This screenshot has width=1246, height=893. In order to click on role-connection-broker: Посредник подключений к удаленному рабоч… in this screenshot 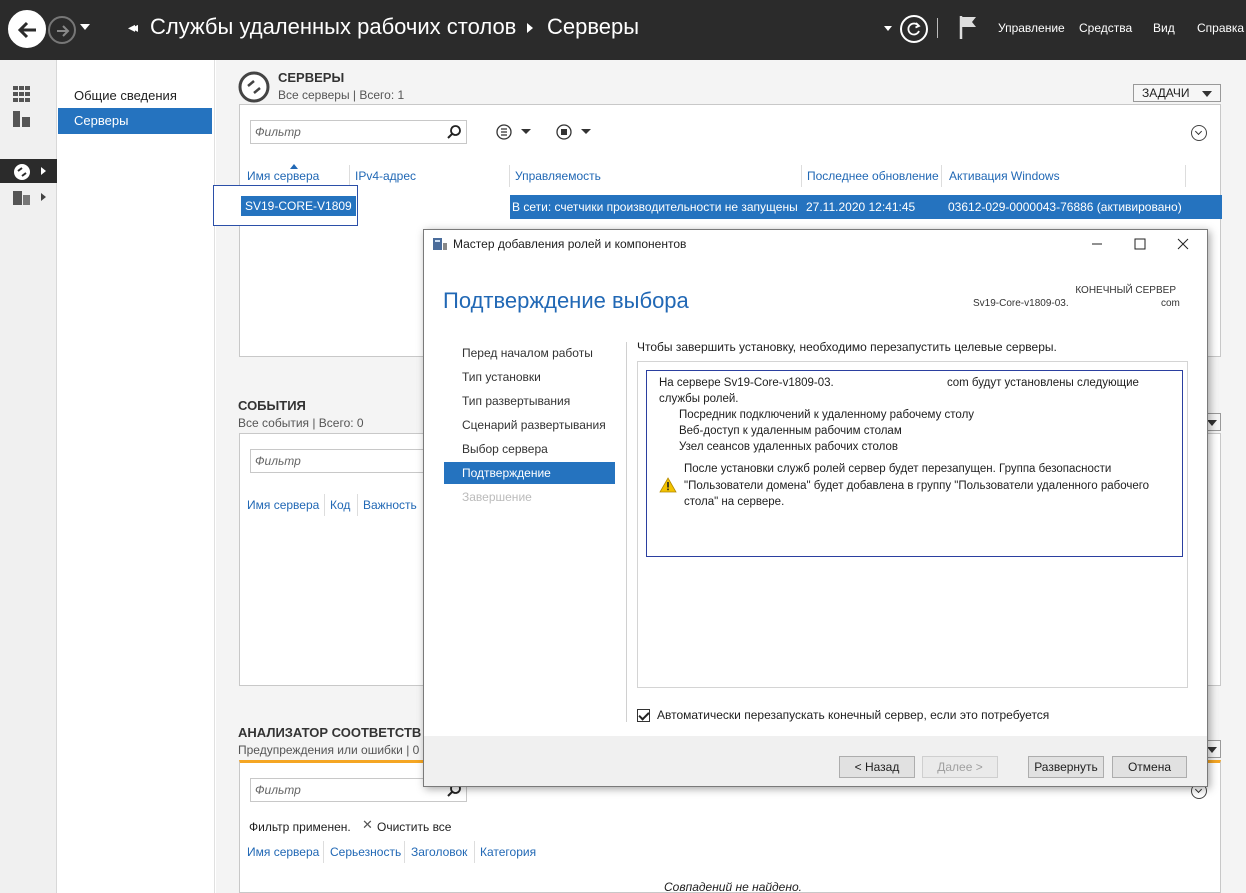, I will do `click(827, 415)`.